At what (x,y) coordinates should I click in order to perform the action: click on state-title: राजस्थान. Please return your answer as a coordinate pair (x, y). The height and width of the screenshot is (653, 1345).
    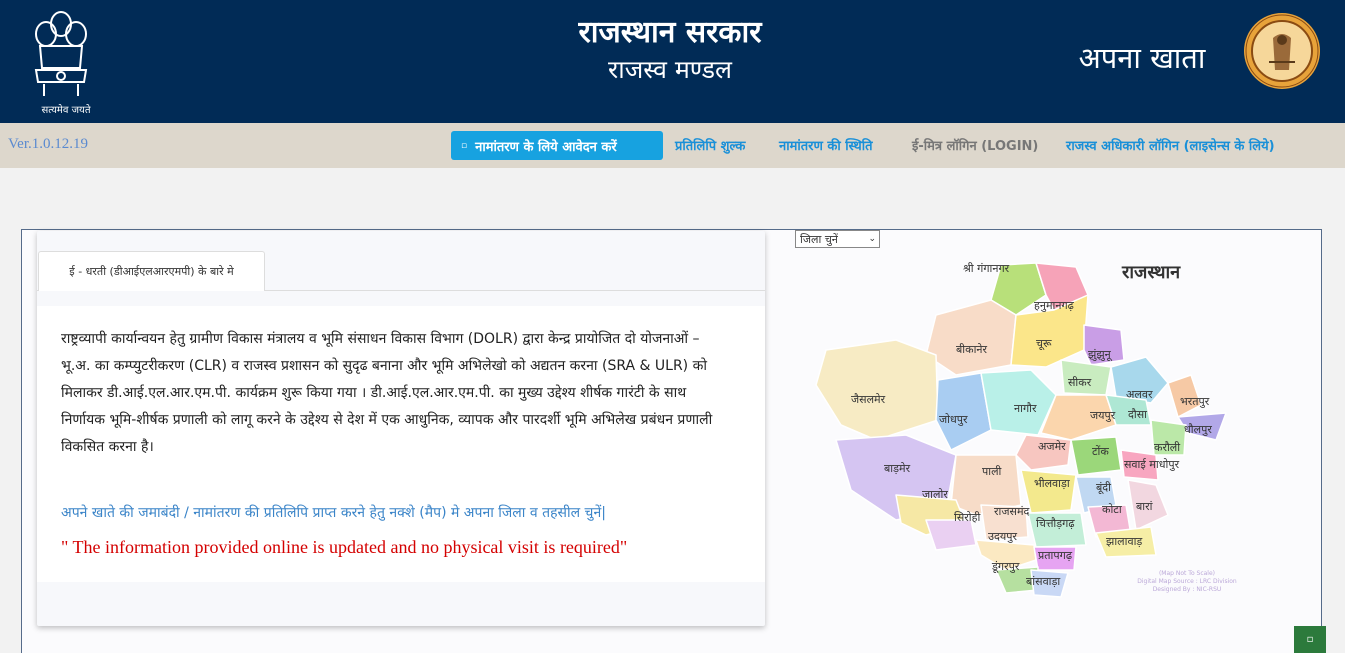
    Looking at the image, I should click on (1151, 272).